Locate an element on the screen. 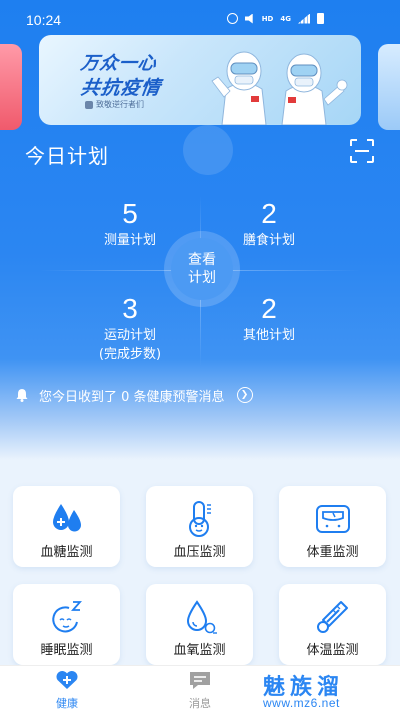 The height and width of the screenshot is (711, 400). banner-next-slide is located at coordinates (389, 87).